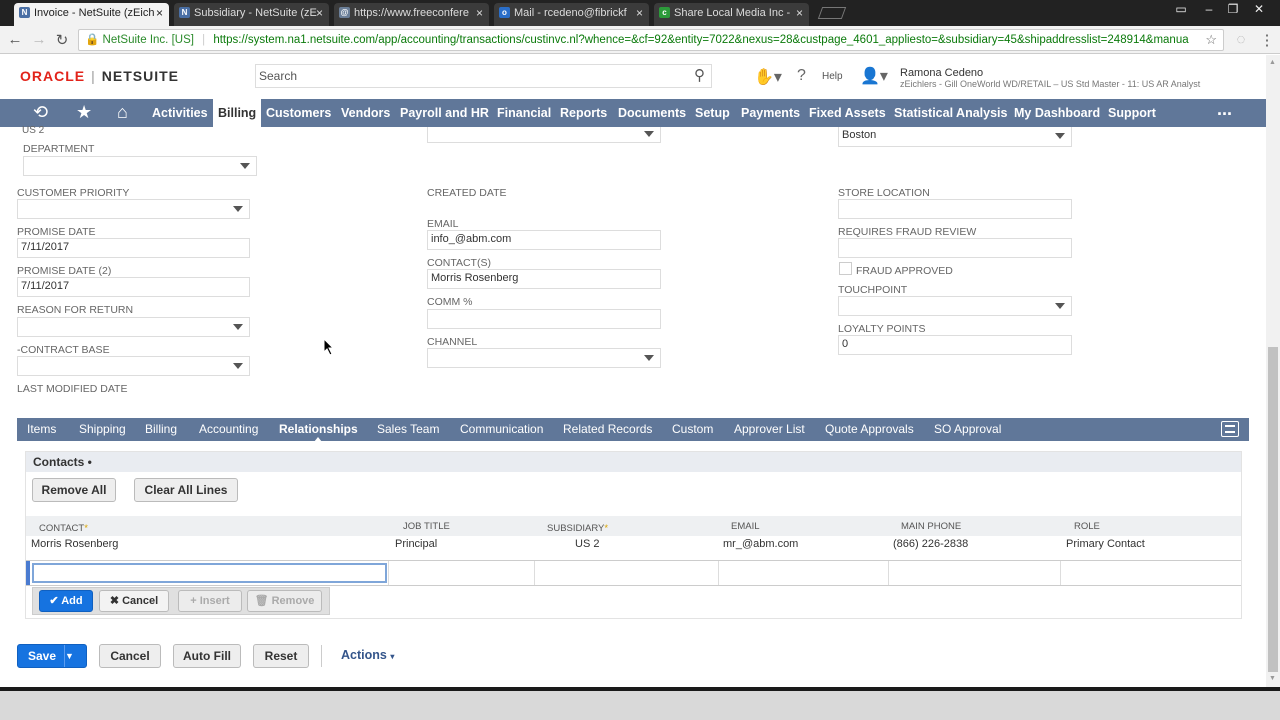 The height and width of the screenshot is (720, 1280). Describe the element at coordinates (41, 429) in the screenshot. I see `subtab-items: Items` at that location.